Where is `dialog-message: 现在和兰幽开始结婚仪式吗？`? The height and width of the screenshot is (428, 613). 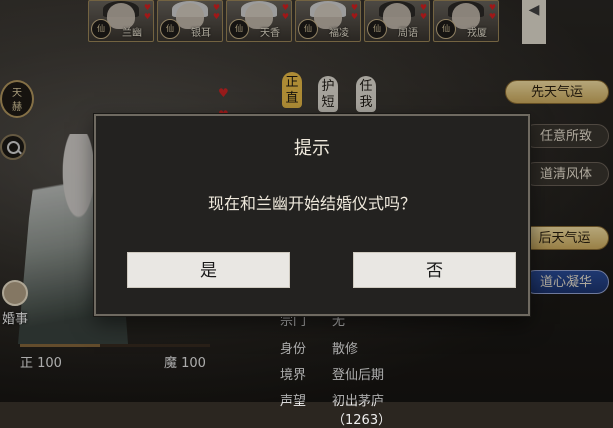 dialog-message: 现在和兰幽开始结婚仪式吗？ is located at coordinates (311, 203).